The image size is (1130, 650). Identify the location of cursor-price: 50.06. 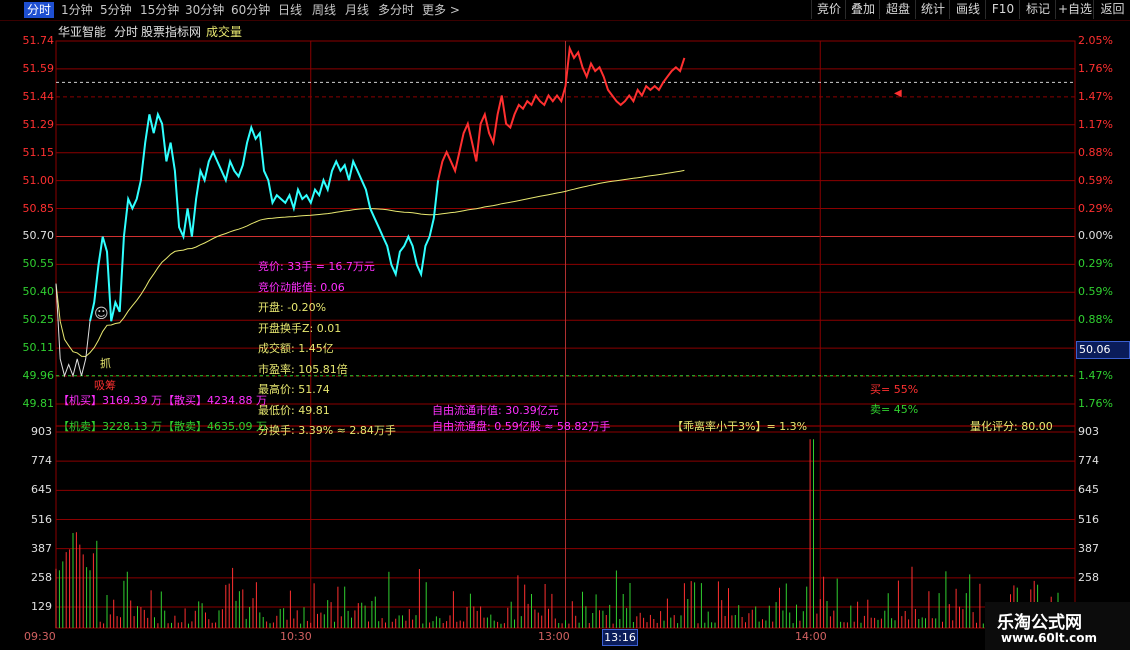
(1103, 350).